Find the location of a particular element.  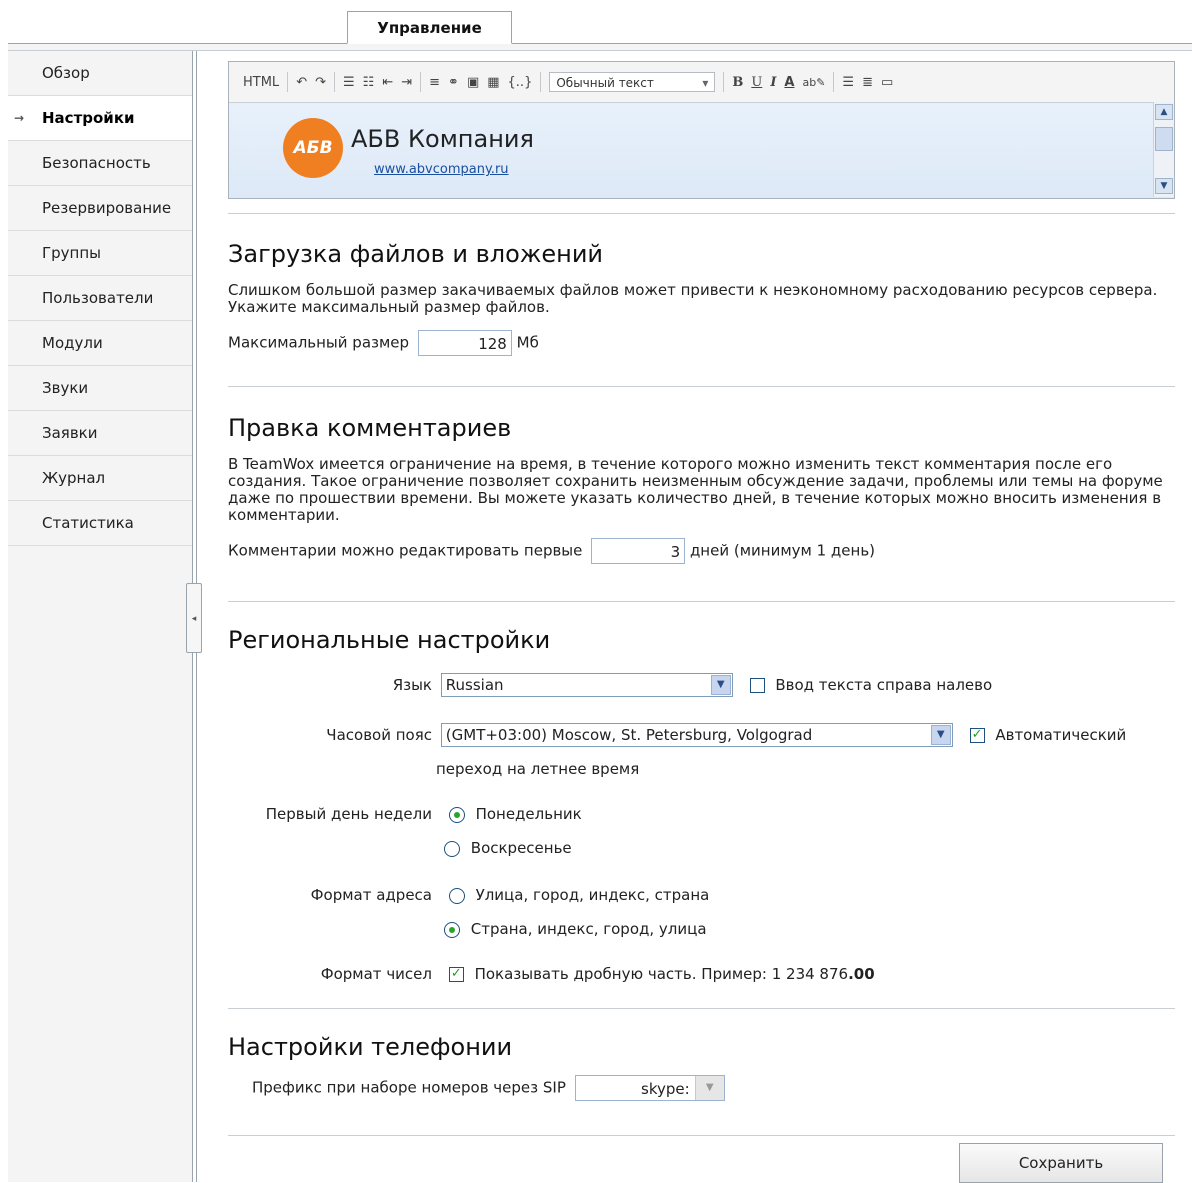

company-logo: АБВ is located at coordinates (313, 148).